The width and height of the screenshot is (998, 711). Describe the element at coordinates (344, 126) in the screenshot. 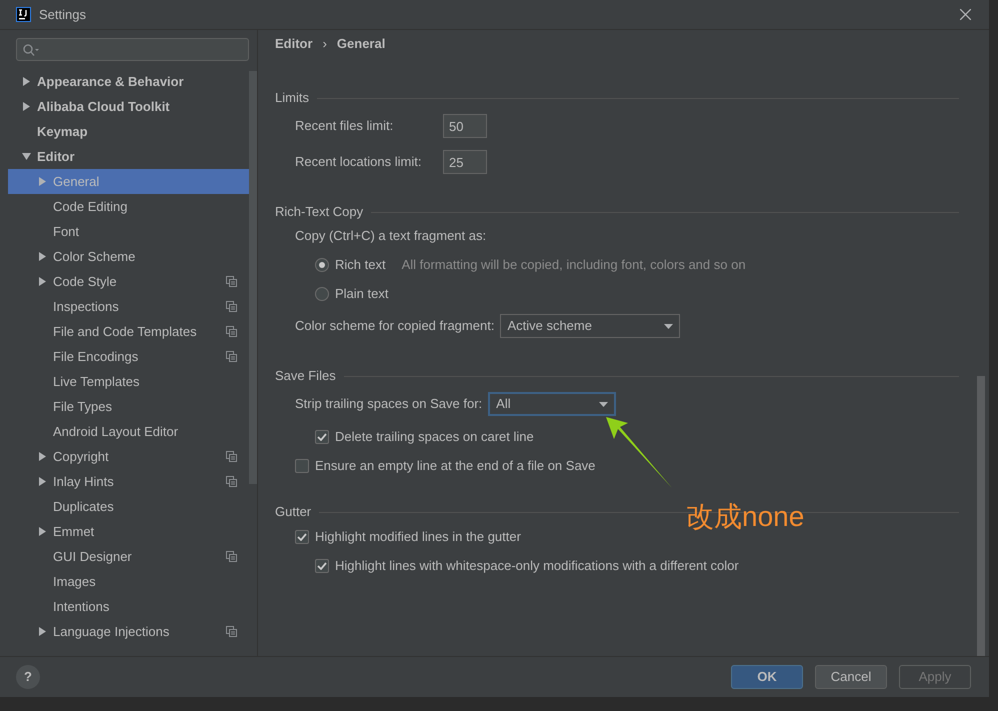

I see `field-label: Recent files limit:` at that location.